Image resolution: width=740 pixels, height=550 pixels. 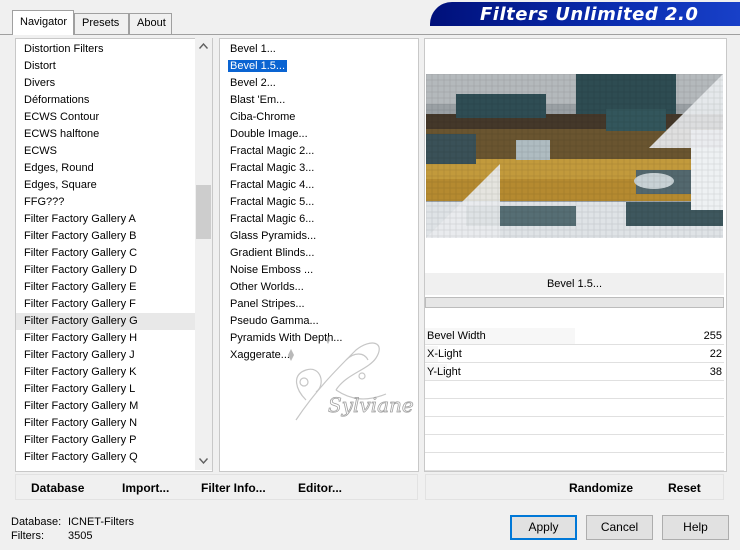 I want to click on category-item-label: Filter Factory Gallery N, so click(x=81, y=423).